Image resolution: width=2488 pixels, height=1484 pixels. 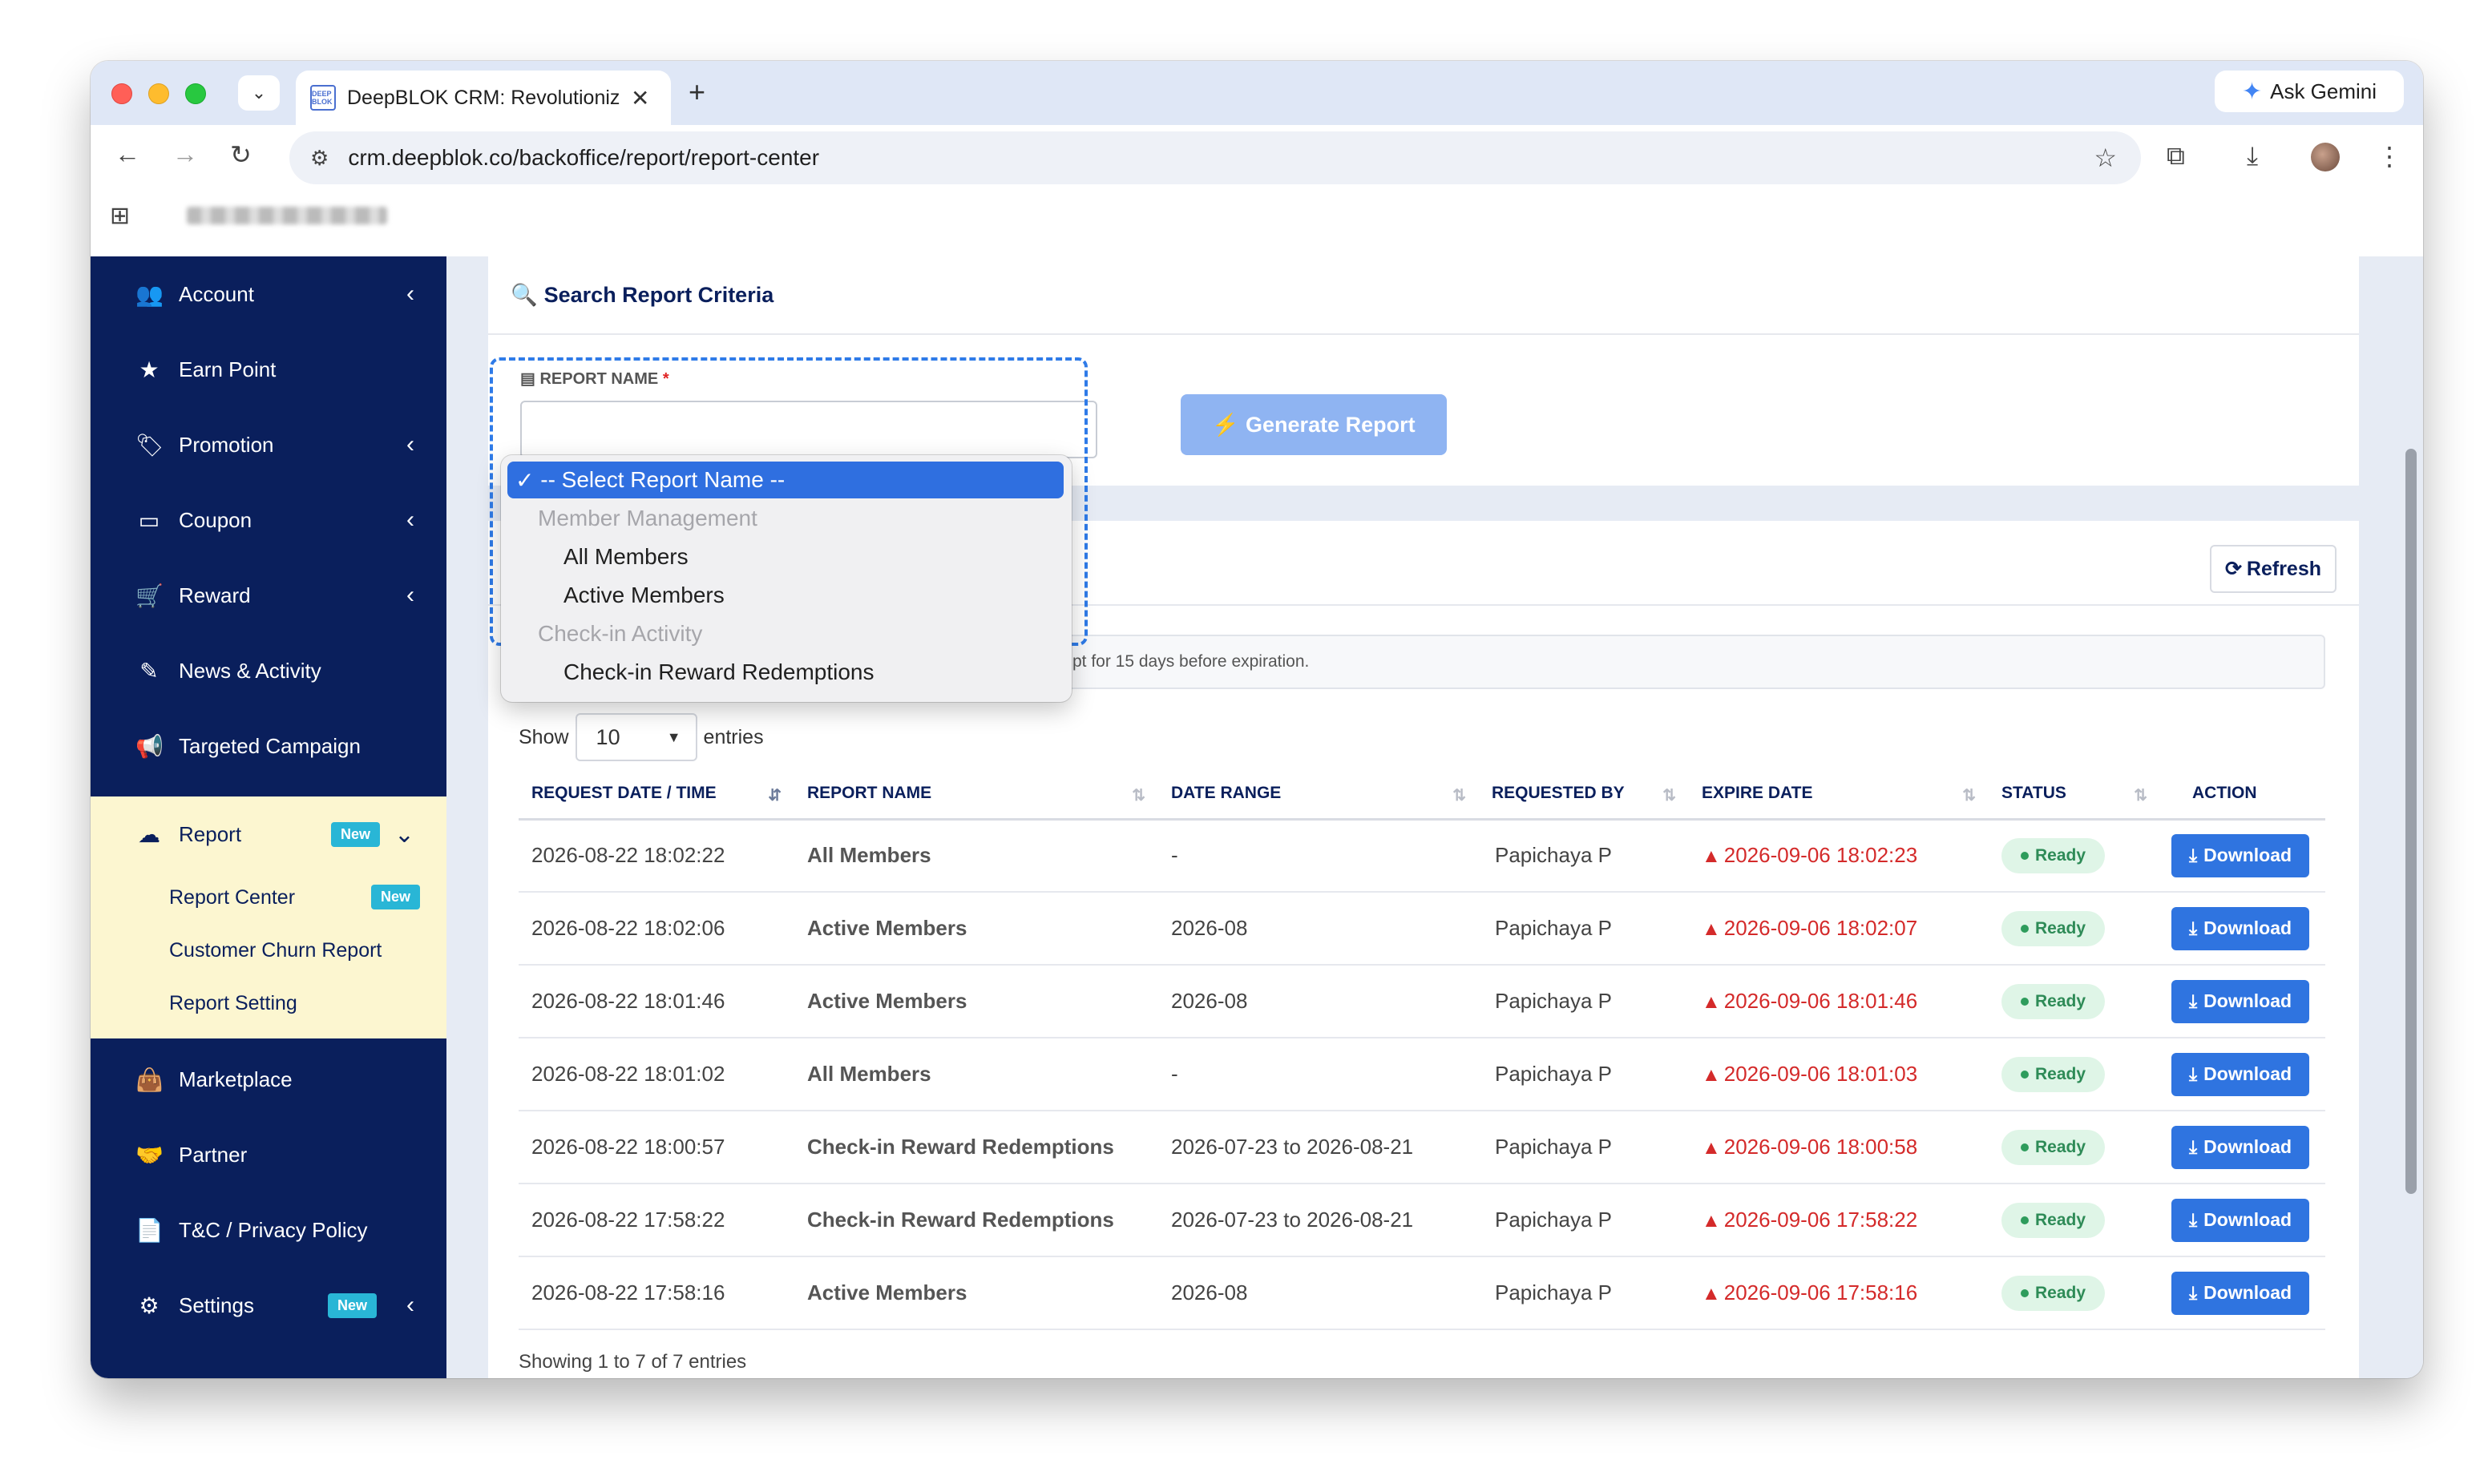 I want to click on sidebar-item-earn-point: ★ Earn Point, so click(x=268, y=370).